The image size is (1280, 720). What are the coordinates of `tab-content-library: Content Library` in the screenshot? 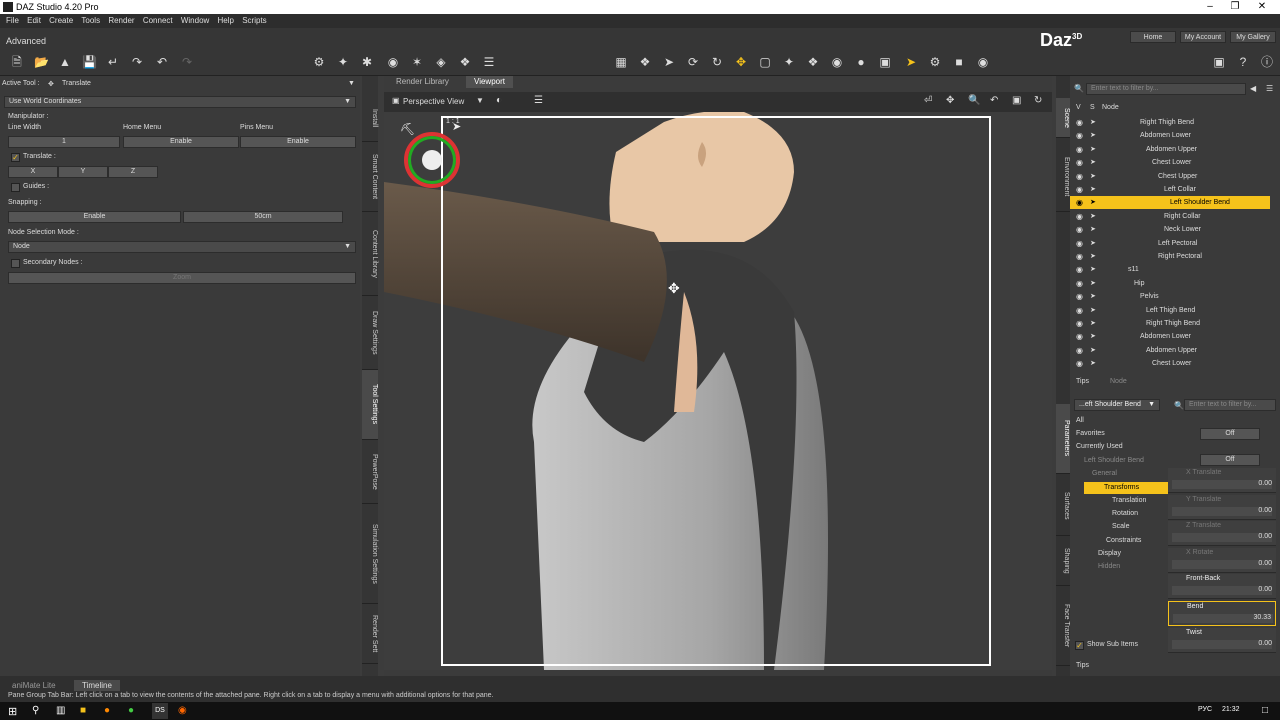 It's located at (370, 254).